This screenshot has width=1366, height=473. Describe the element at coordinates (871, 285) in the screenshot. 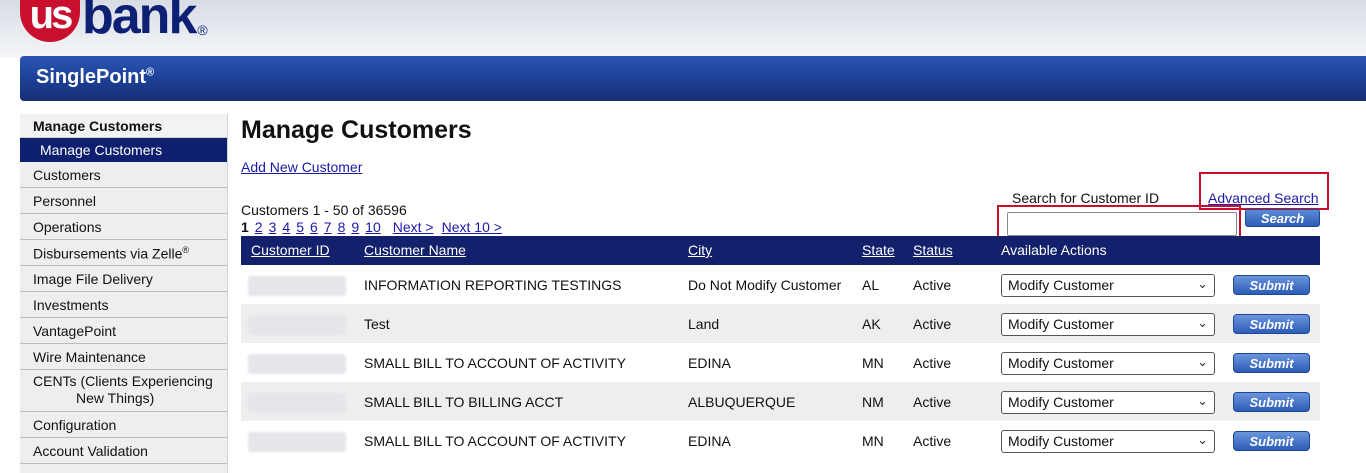

I see `state: AL` at that location.